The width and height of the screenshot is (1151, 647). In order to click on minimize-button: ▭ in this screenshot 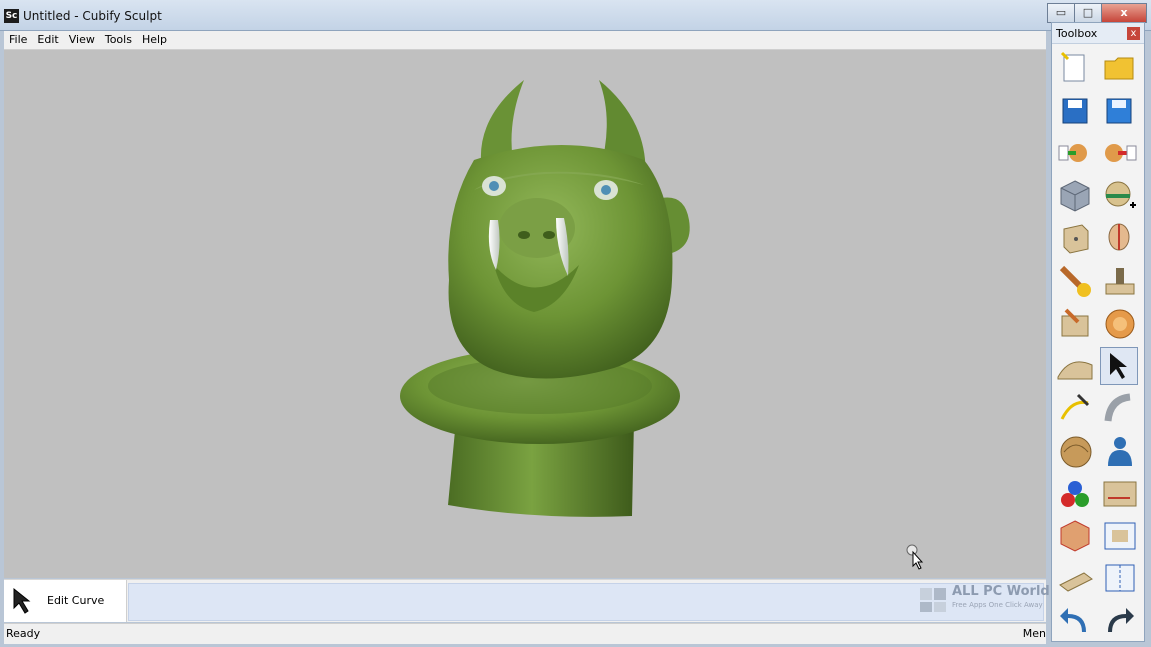, I will do `click(1061, 13)`.